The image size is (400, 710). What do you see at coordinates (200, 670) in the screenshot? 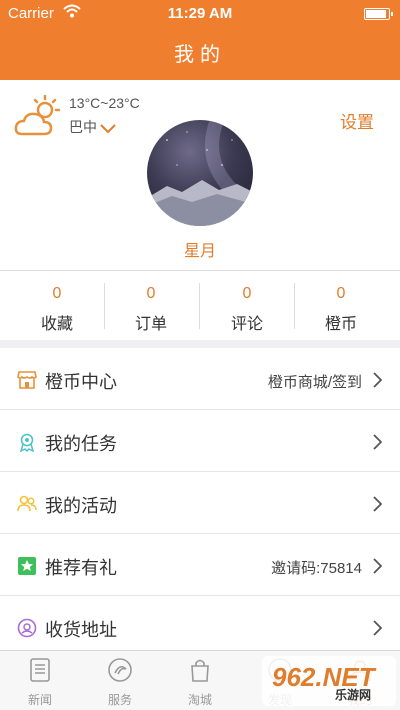
I see `bag-icon` at bounding box center [200, 670].